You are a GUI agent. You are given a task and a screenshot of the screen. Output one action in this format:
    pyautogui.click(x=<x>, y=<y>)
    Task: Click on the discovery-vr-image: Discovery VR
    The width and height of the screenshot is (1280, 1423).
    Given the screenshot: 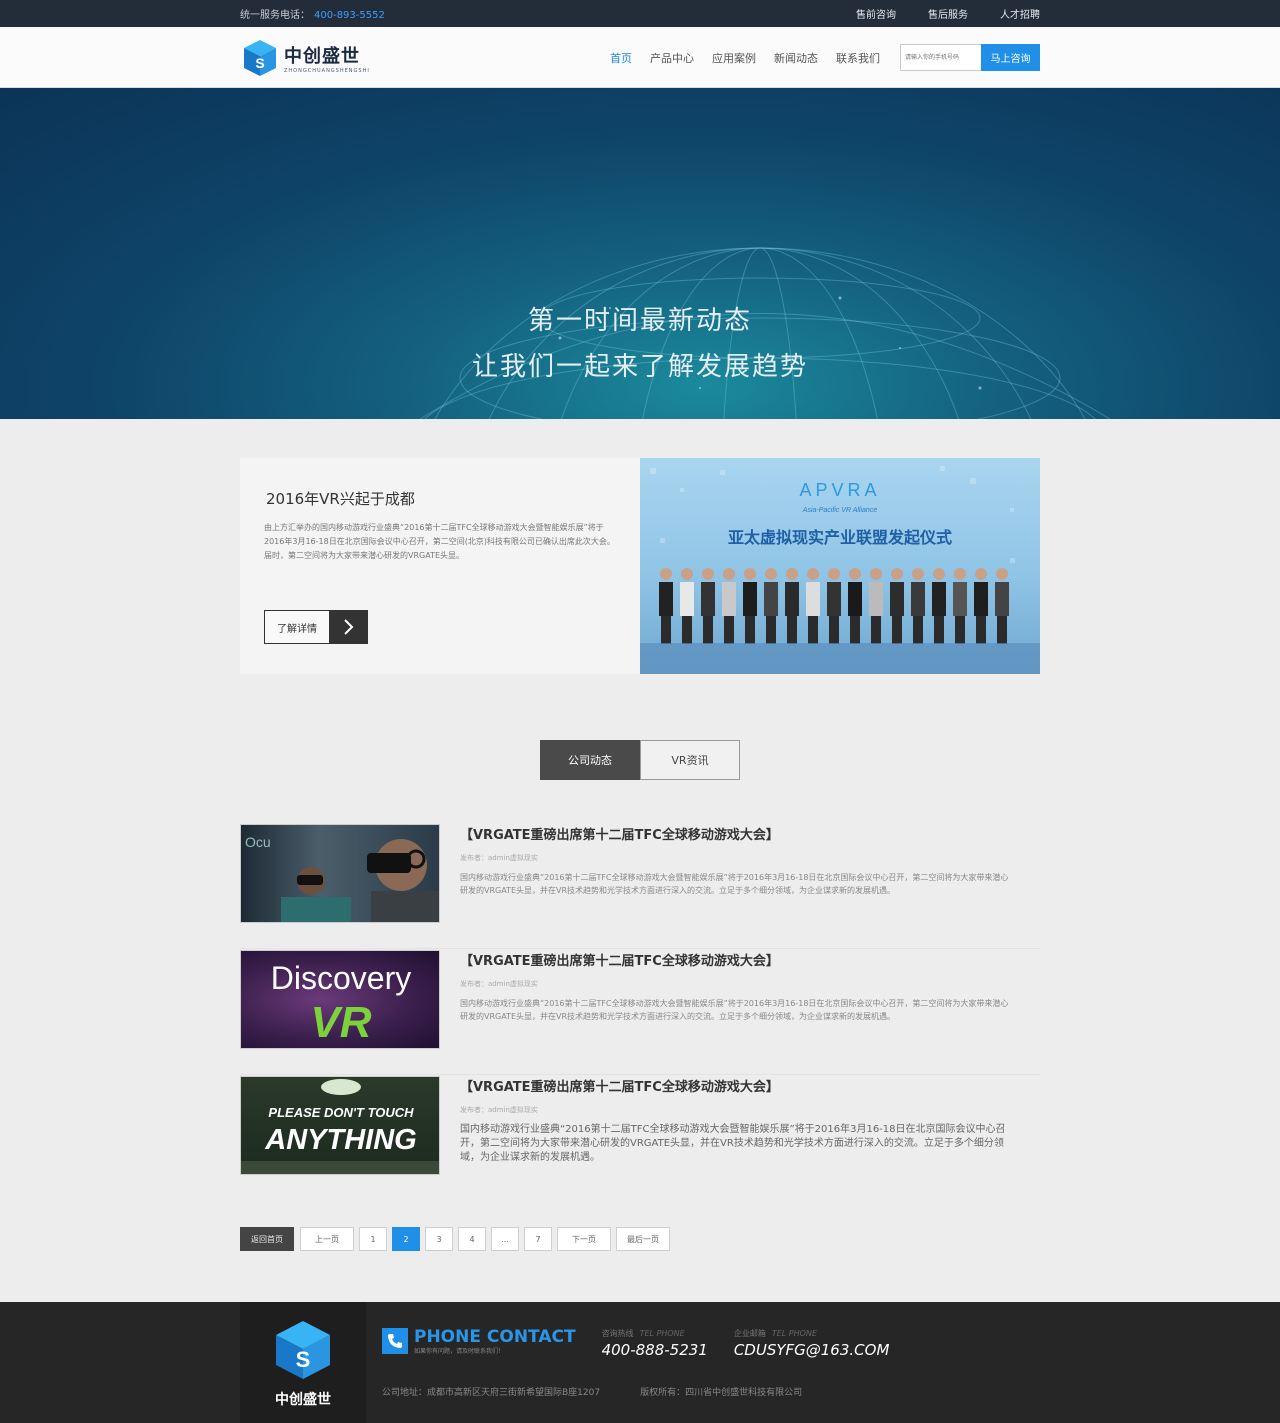 What is the action you would take?
    pyautogui.click(x=341, y=1003)
    